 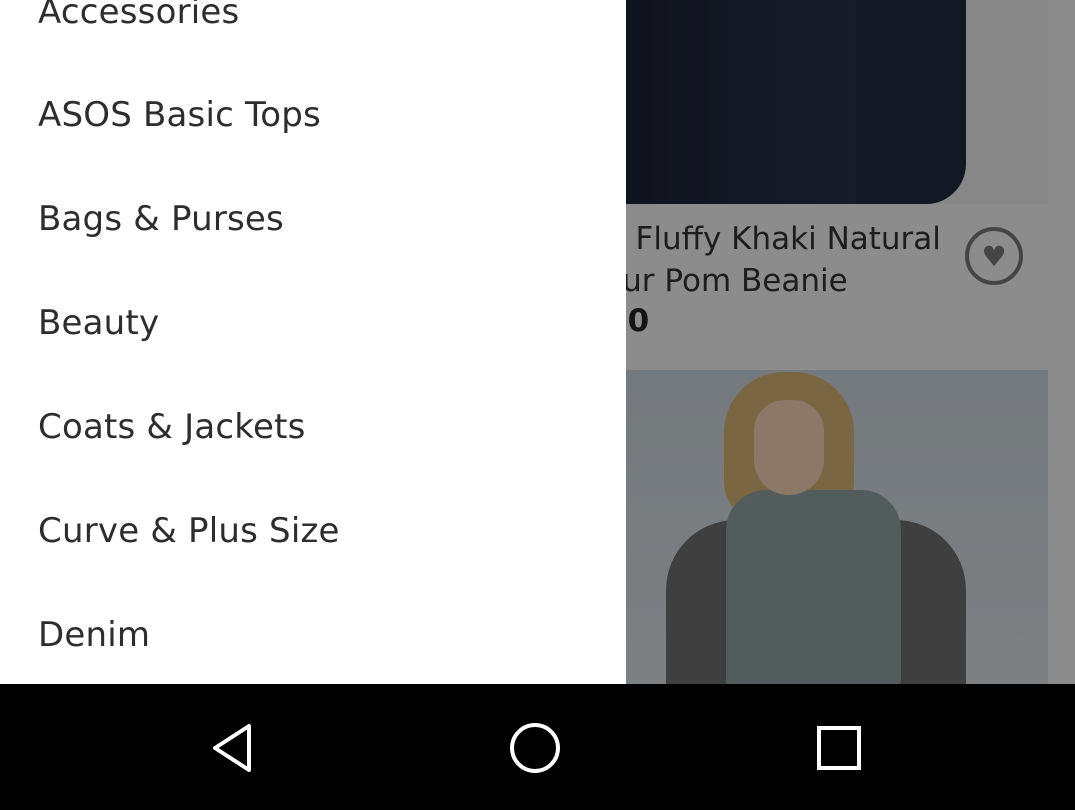 I want to click on drawer-item-denim: Denim, so click(x=94, y=635).